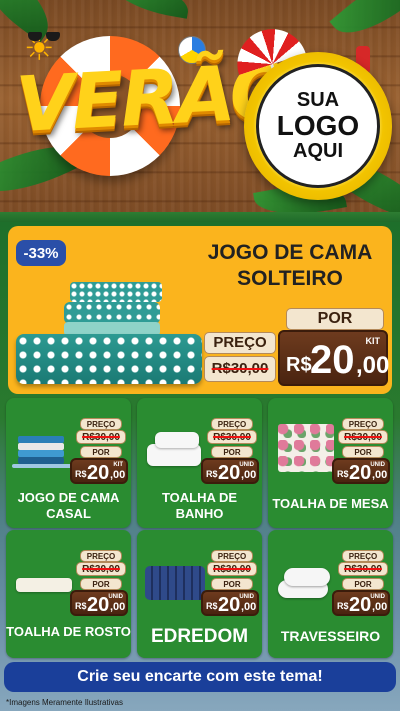  Describe the element at coordinates (42, 575) in the screenshot. I see `face-towel-icon` at that location.